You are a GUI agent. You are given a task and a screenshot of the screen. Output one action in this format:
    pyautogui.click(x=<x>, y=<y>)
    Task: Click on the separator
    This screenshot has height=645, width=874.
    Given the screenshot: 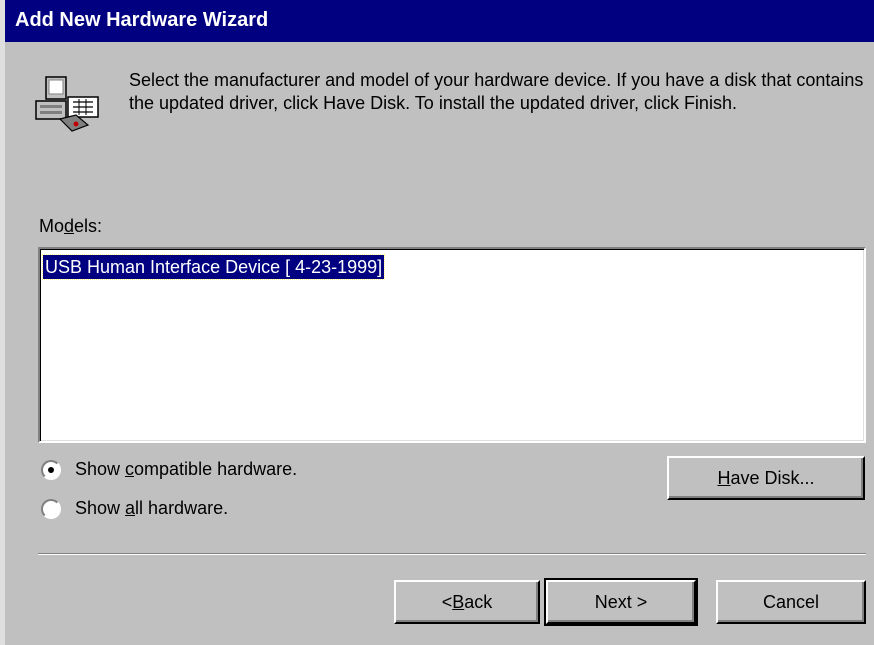 What is the action you would take?
    pyautogui.click(x=452, y=554)
    